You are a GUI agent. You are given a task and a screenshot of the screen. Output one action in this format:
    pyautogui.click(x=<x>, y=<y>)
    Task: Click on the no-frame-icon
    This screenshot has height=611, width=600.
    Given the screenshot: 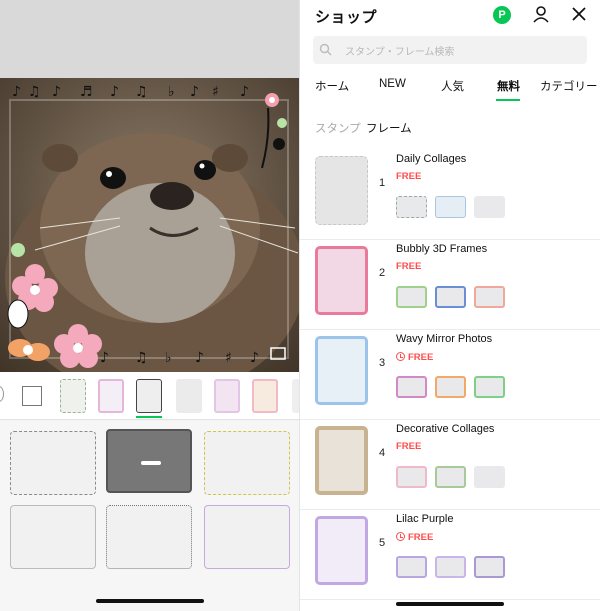 What is the action you would take?
    pyautogui.click(x=32, y=396)
    